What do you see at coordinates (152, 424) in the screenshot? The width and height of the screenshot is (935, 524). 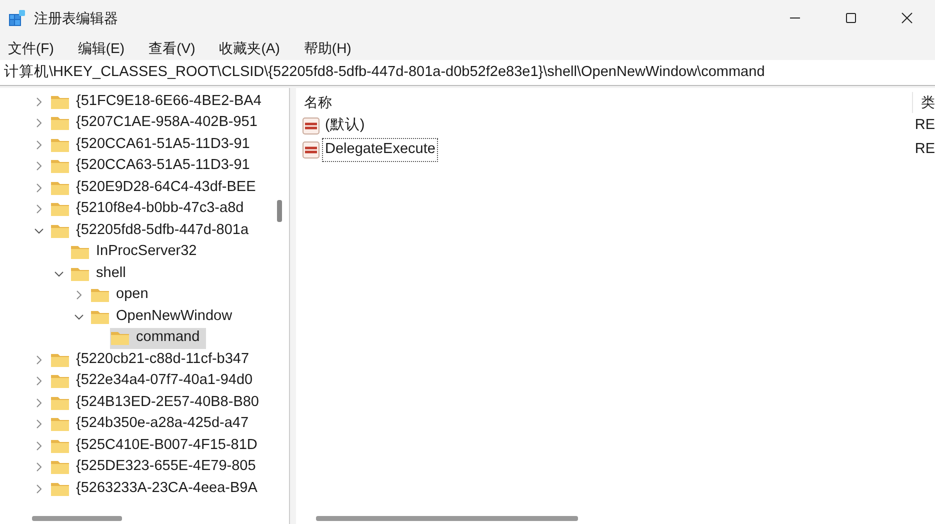 I see `tree-item: {524b350e-a28a-425d-a47` at bounding box center [152, 424].